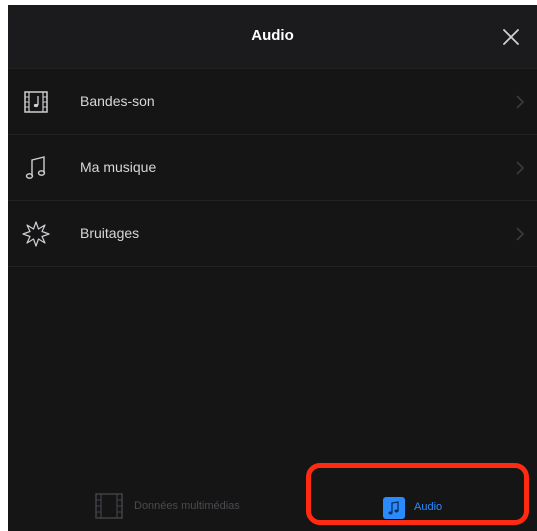 This screenshot has width=537, height=531. I want to click on list-item-label: Bruitages, so click(110, 233).